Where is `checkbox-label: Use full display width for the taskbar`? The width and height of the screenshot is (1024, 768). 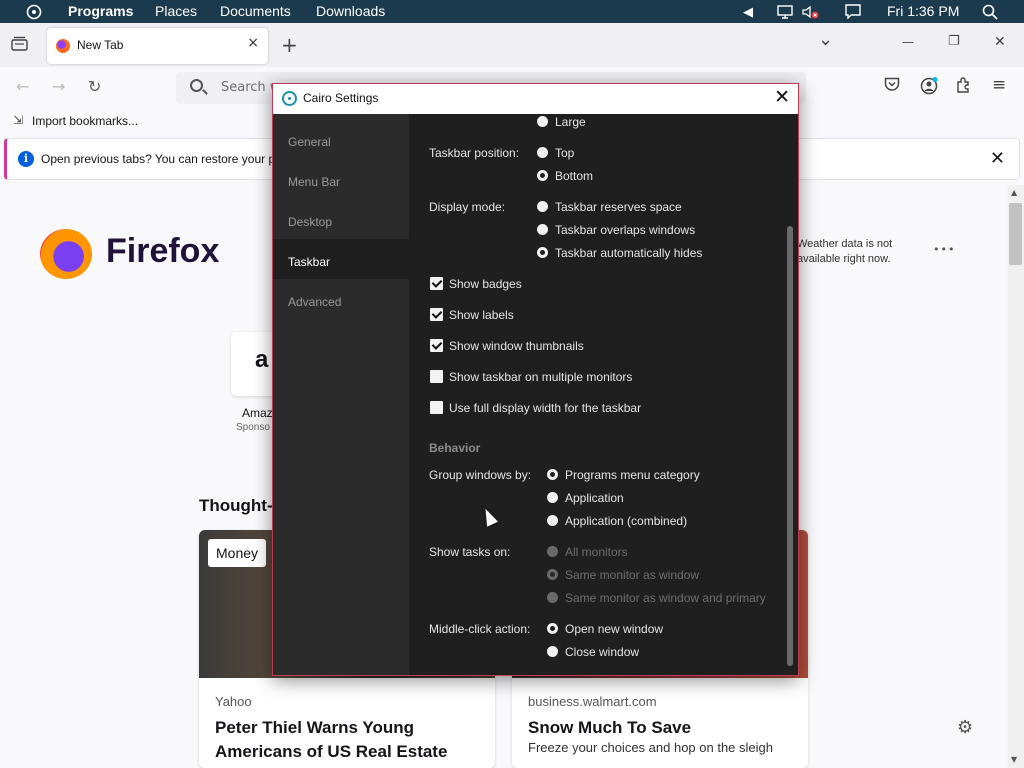
checkbox-label: Use full display width for the taskbar is located at coordinates (545, 408).